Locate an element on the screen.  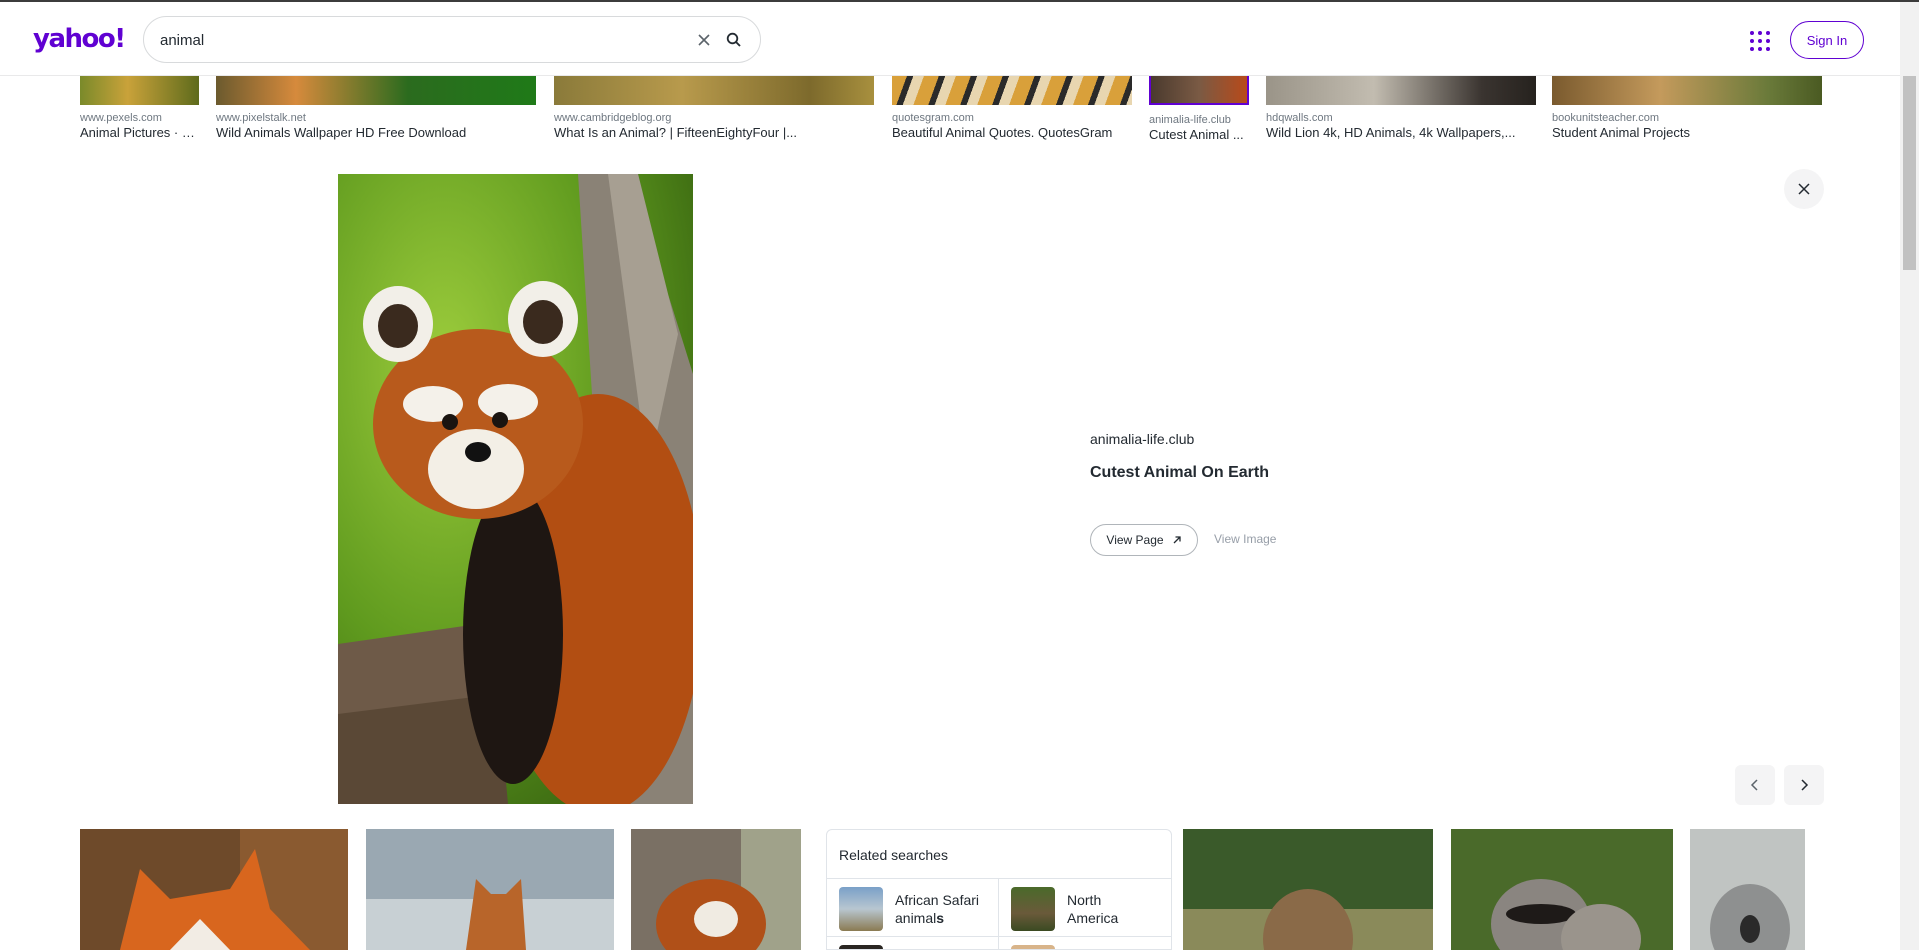
result-source: hdqwalls.com is located at coordinates (1299, 118).